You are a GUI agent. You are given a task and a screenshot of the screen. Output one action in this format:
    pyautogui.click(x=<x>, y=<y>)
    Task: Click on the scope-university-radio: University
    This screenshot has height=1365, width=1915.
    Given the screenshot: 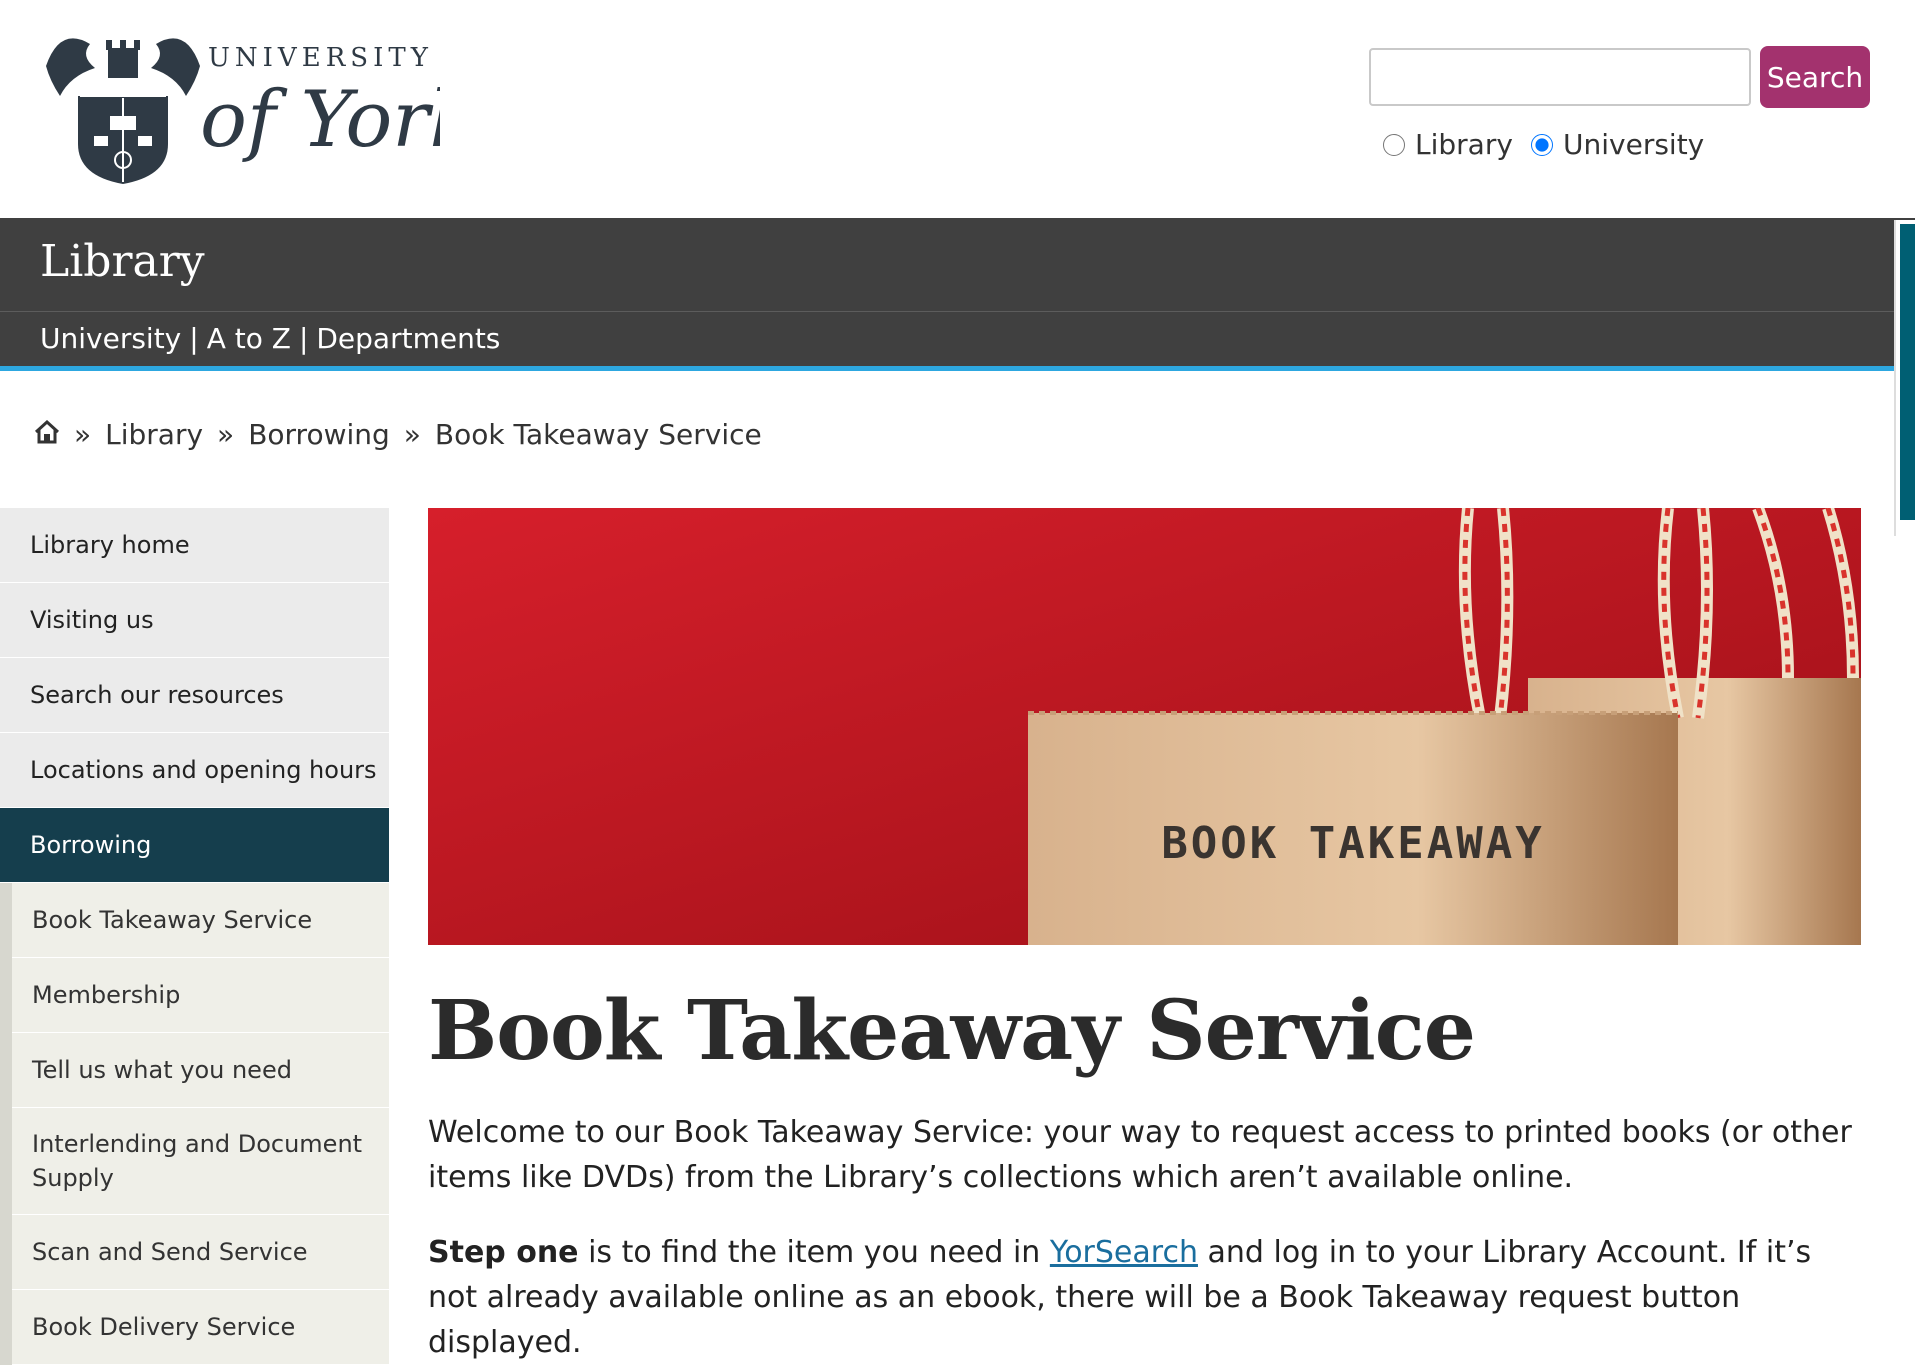 What is the action you would take?
    pyautogui.click(x=1617, y=144)
    